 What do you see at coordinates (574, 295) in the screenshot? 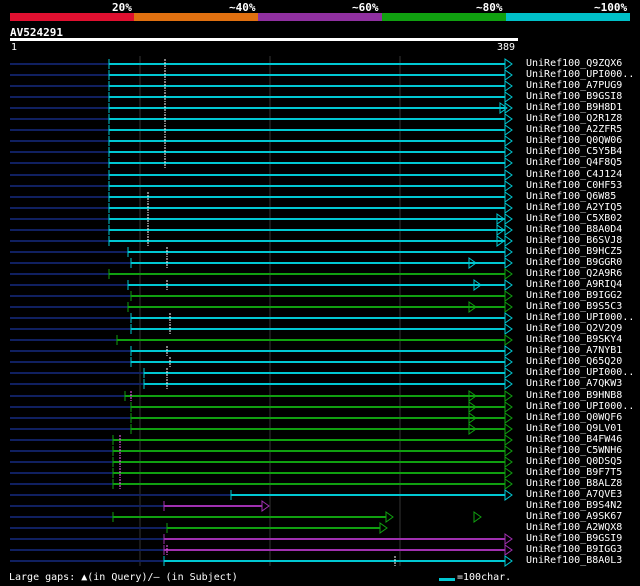
I see `hit-label-link: UniRef100_B9IGG2` at bounding box center [574, 295].